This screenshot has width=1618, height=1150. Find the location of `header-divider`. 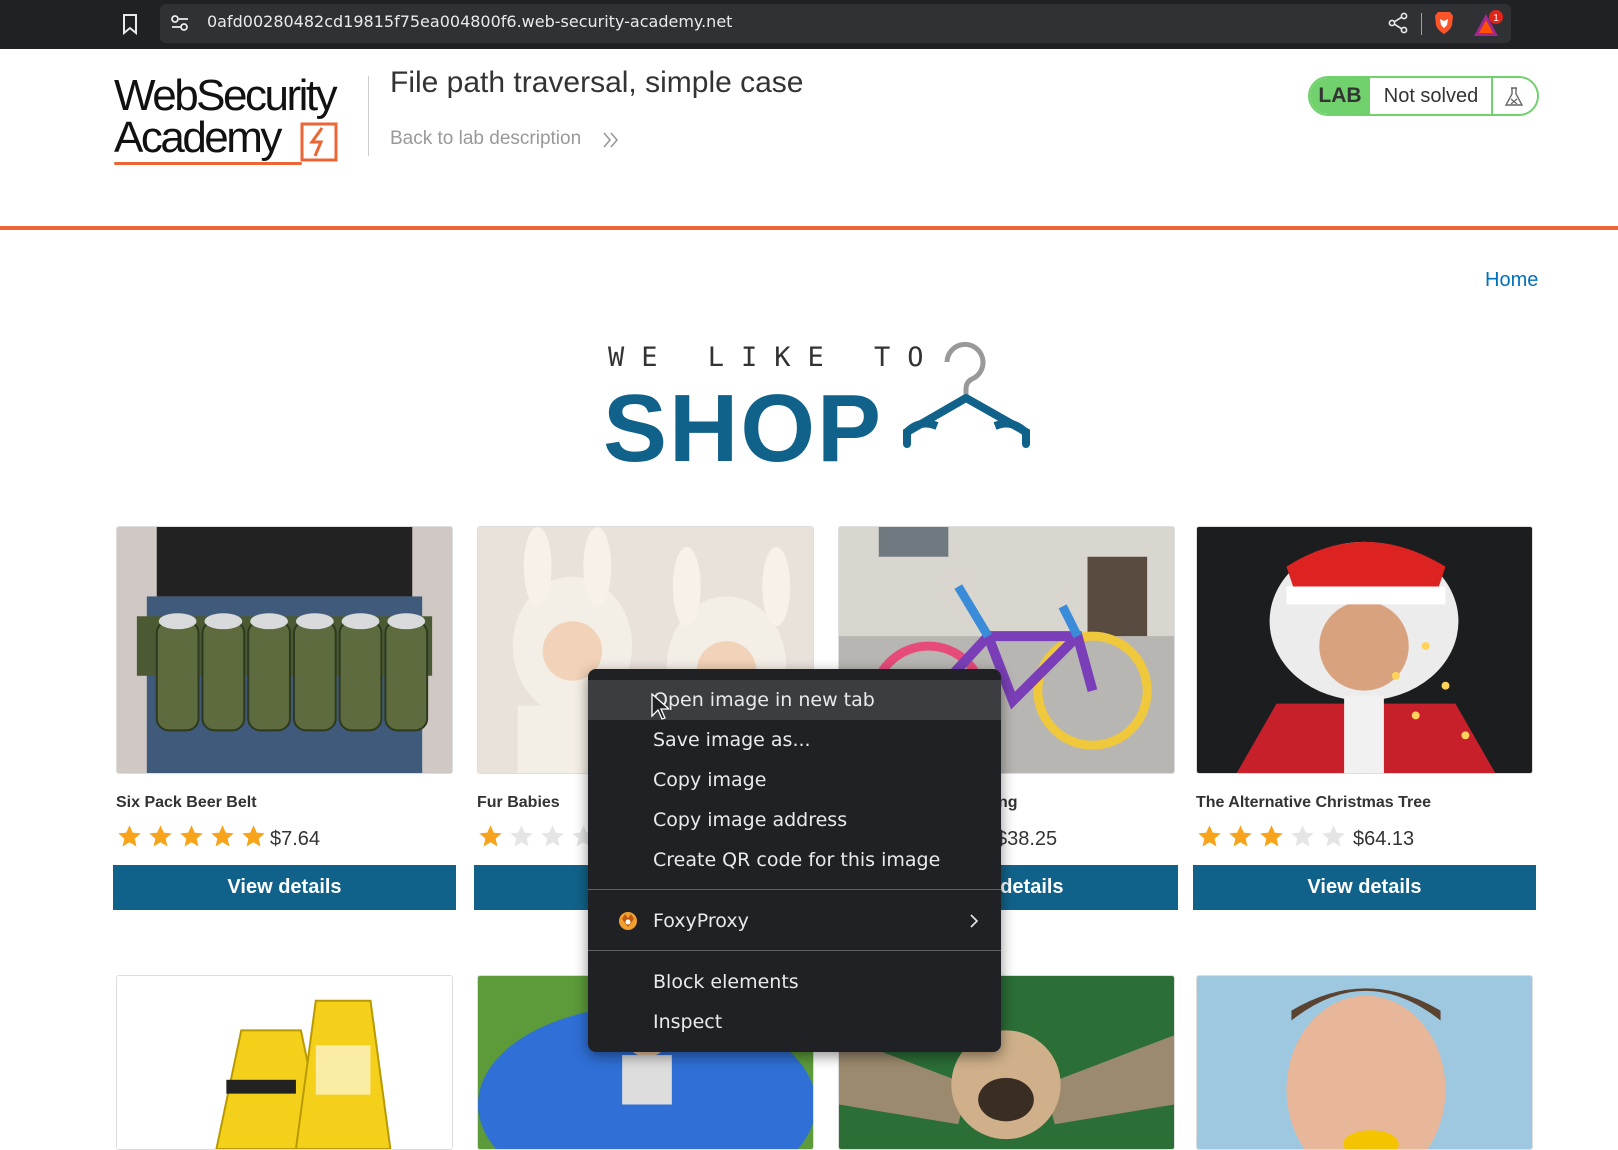

header-divider is located at coordinates (368, 116).